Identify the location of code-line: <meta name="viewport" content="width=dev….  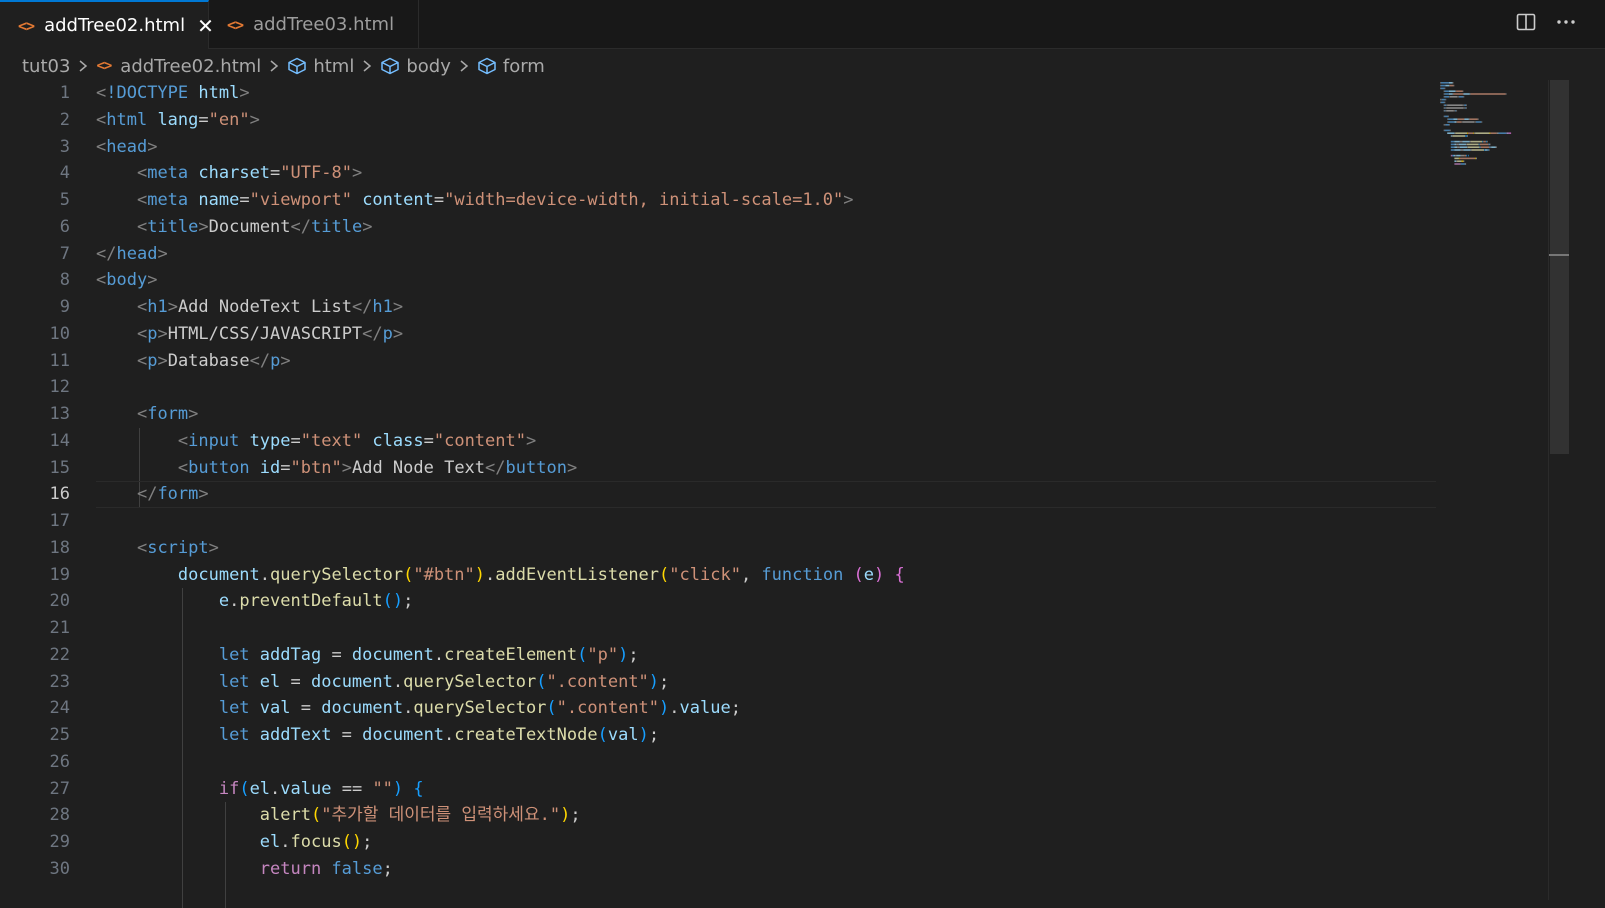
(766, 200).